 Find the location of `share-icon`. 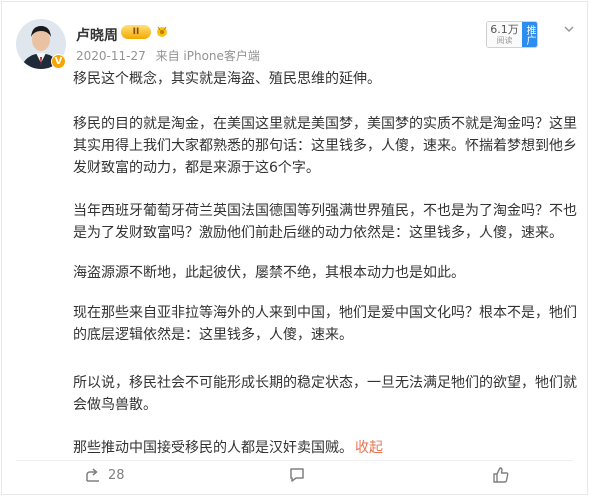

share-icon is located at coordinates (92, 475).